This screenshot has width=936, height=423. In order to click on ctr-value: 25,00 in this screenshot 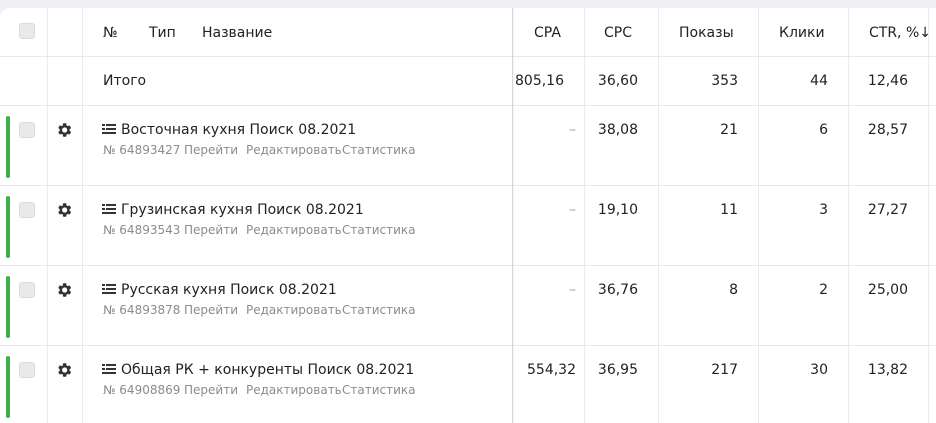, I will do `click(887, 290)`.